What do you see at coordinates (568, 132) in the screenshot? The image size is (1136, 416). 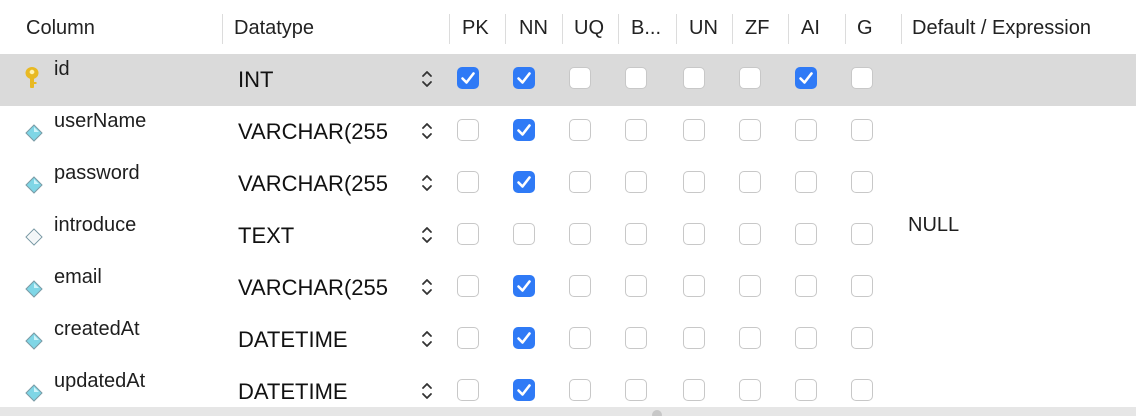 I see `table-row: userName VARCHAR(255` at bounding box center [568, 132].